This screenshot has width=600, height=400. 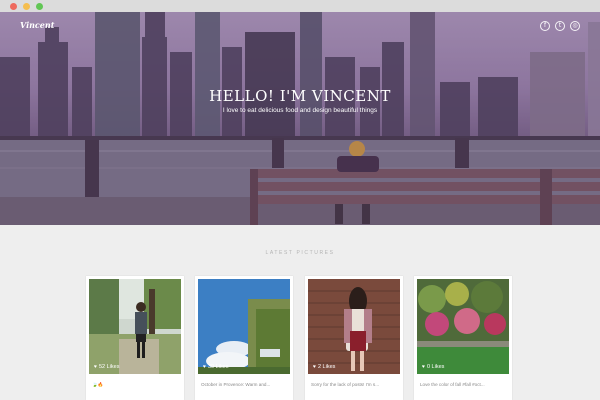 I want to click on twitter-icon: t, so click(x=560, y=26).